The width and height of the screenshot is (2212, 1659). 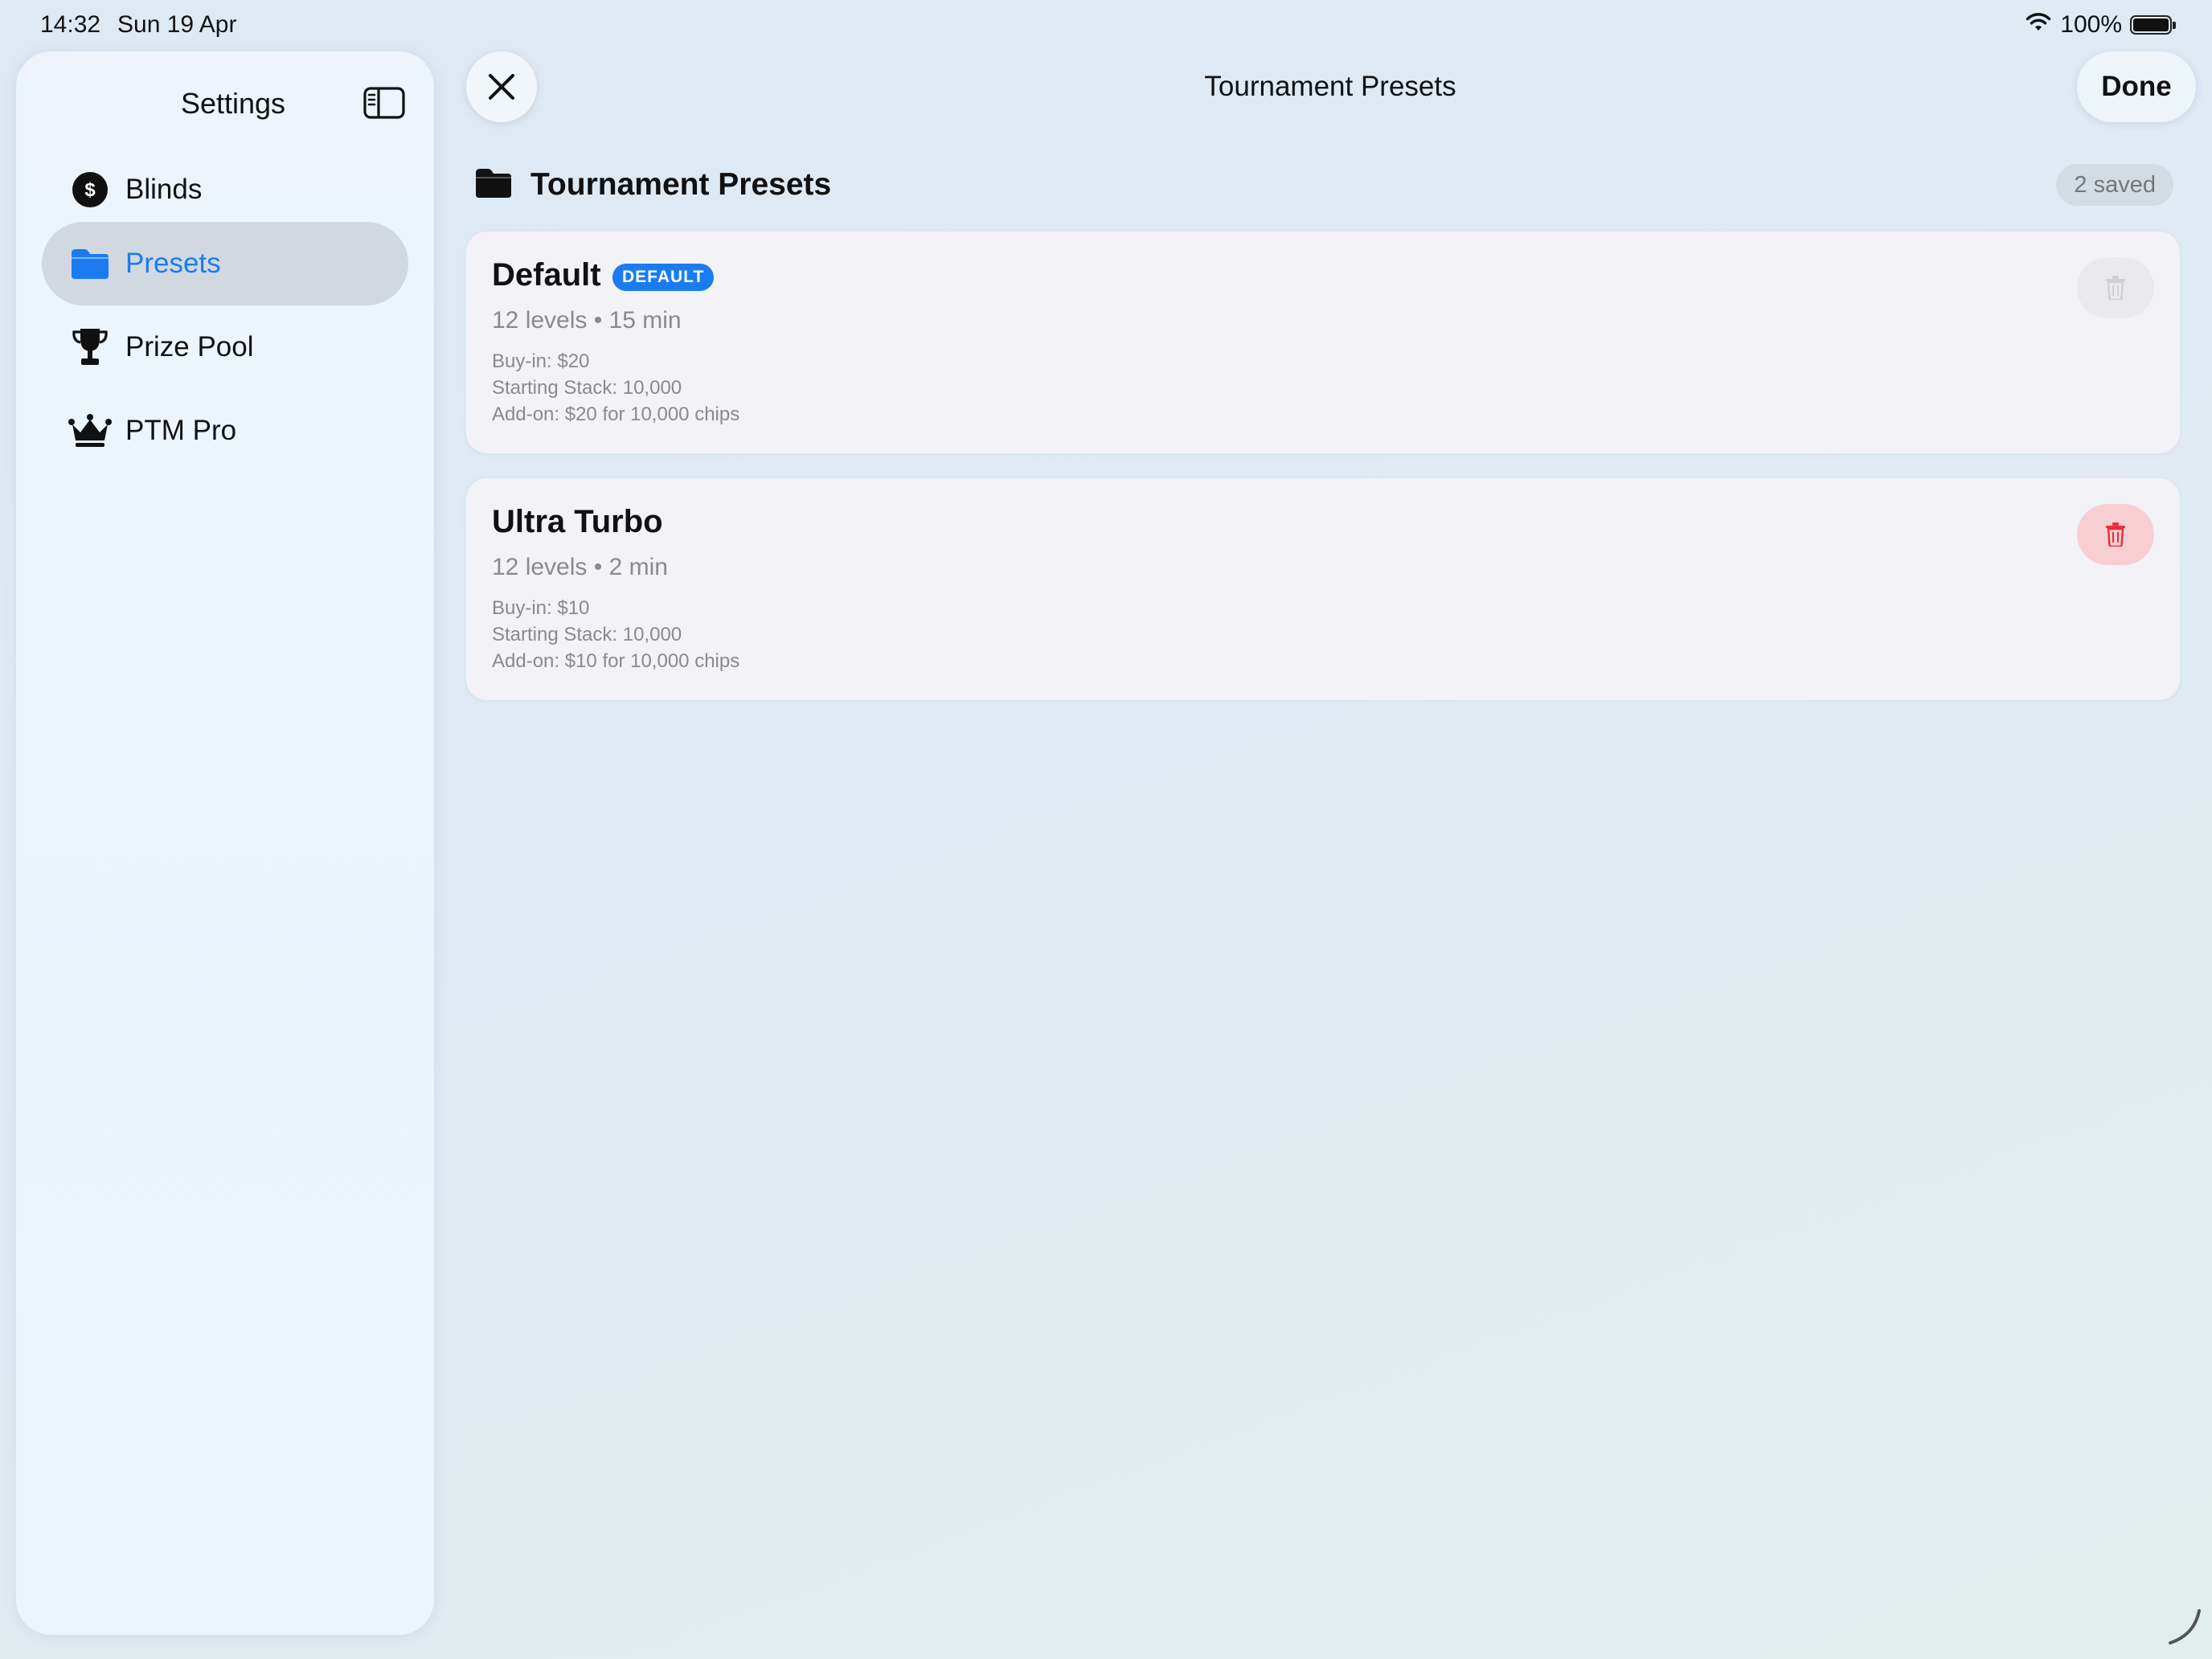 I want to click on preset-name: Ultra Turbo, so click(x=577, y=521).